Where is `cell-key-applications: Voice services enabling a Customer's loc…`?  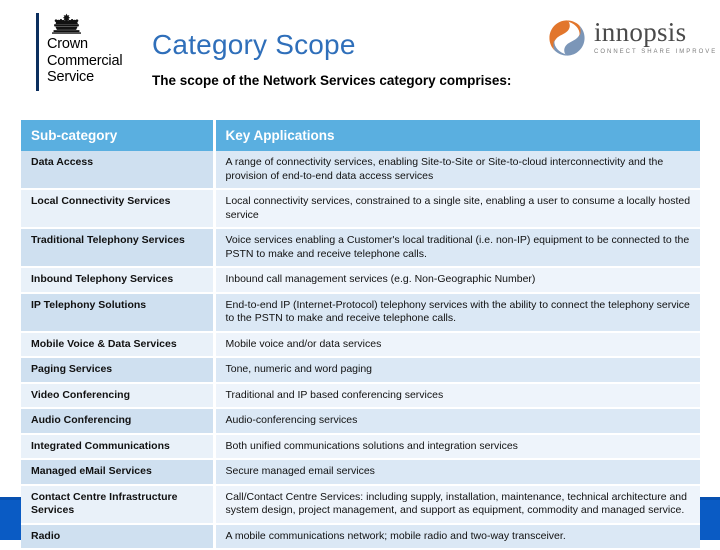
cell-key-applications: Voice services enabling a Customer's loc… is located at coordinates (457, 248).